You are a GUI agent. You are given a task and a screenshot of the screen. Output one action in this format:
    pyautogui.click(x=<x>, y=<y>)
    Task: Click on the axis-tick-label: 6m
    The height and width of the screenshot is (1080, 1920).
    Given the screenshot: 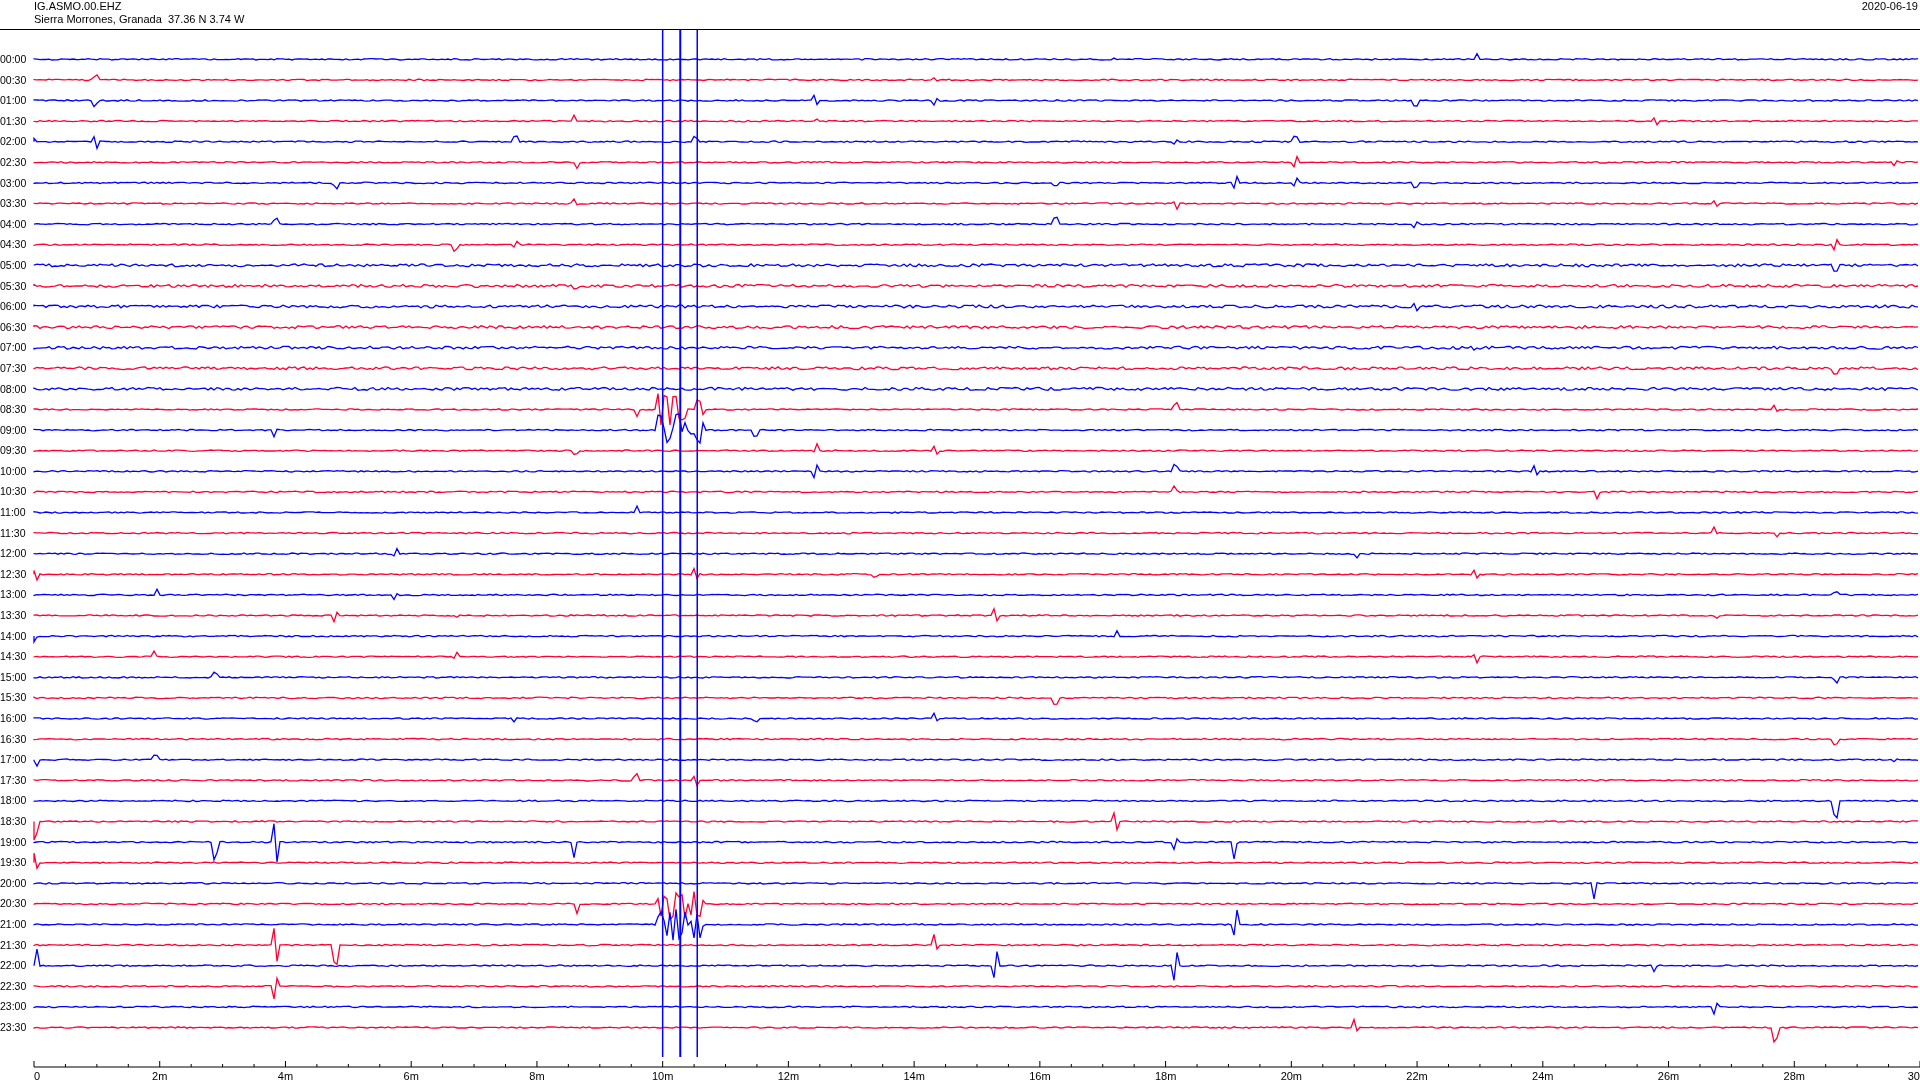 What is the action you would take?
    pyautogui.click(x=411, y=1075)
    